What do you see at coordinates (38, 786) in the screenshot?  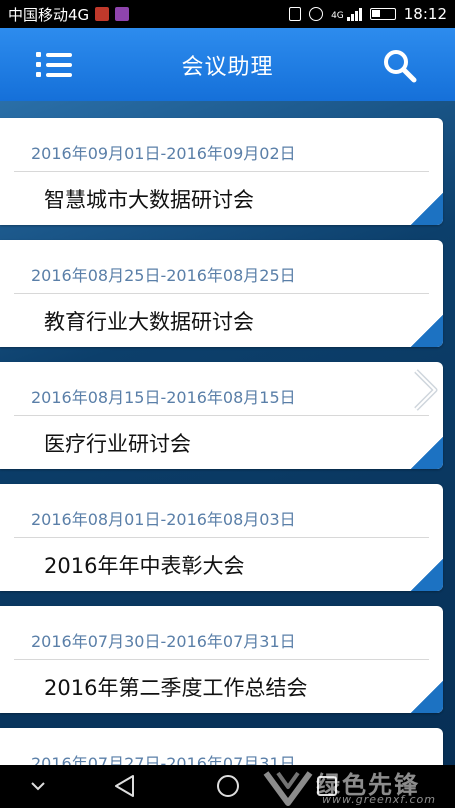 I see `chevron-down-icon` at bounding box center [38, 786].